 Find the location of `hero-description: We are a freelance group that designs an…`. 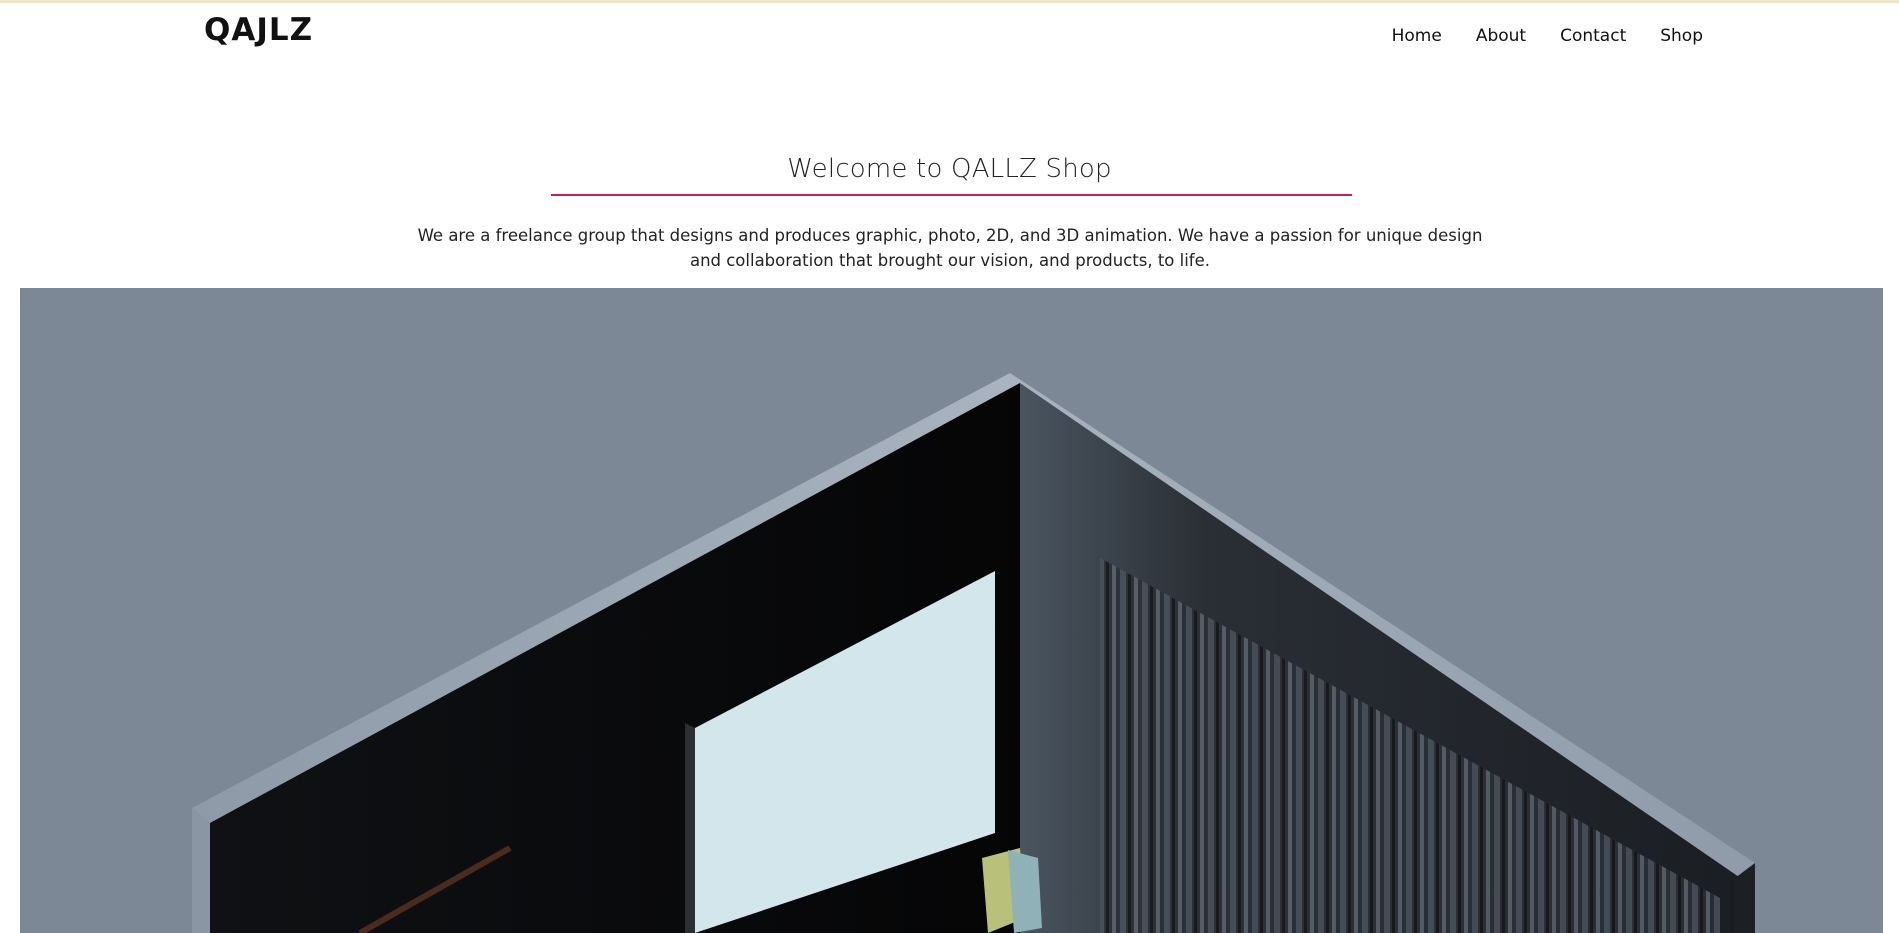

hero-description: We are a freelance group that designs an… is located at coordinates (950, 248).